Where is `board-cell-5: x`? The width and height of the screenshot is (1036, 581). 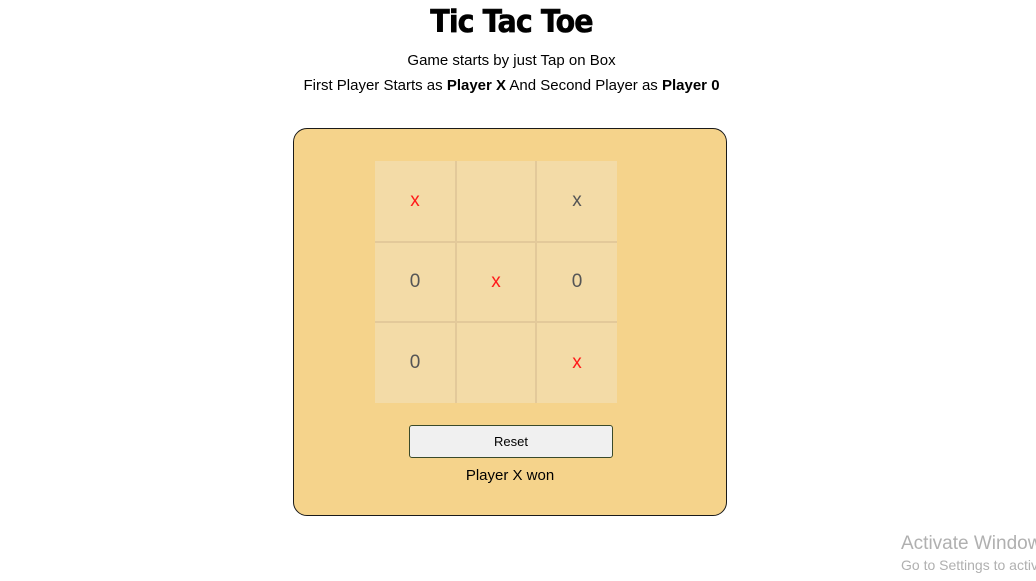 board-cell-5: x is located at coordinates (496, 282).